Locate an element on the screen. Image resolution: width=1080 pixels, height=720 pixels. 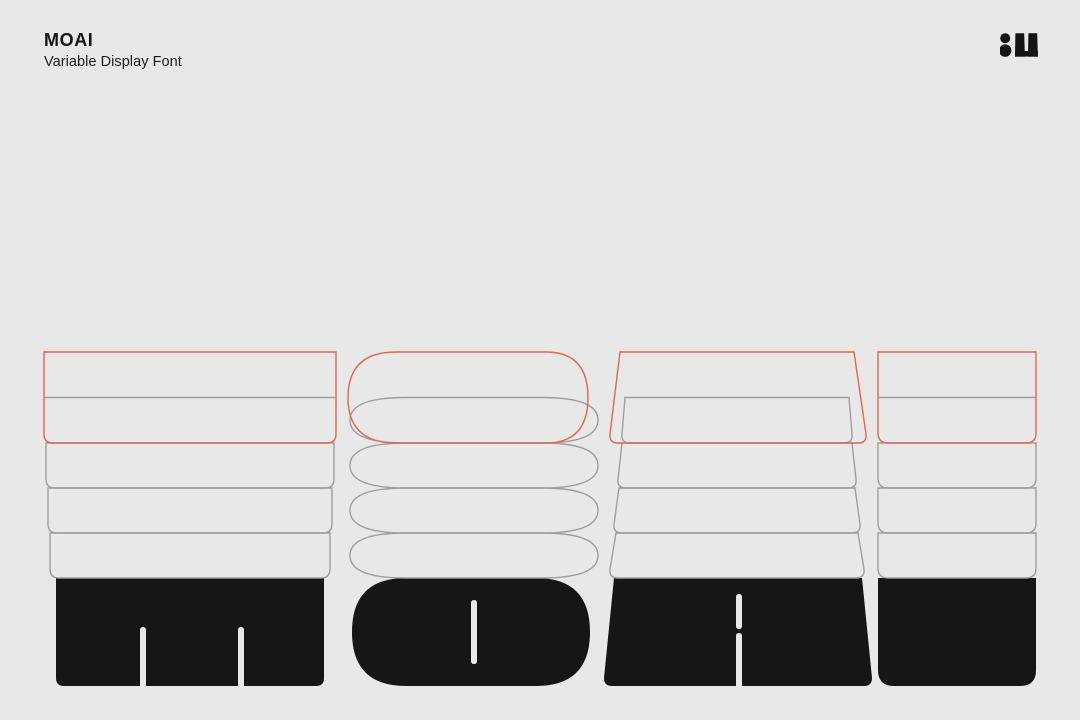
glyph-m-layer-solid is located at coordinates (190, 632).